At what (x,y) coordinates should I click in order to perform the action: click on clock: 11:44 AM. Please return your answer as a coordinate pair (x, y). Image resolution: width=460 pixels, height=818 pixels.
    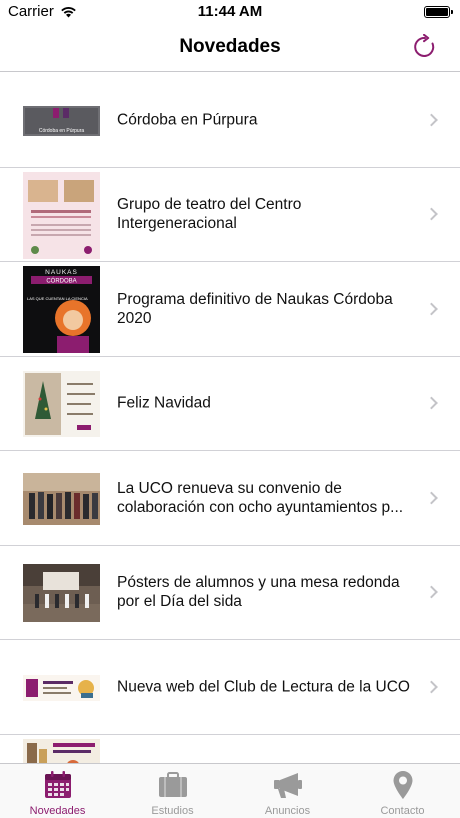
    Looking at the image, I should click on (230, 11).